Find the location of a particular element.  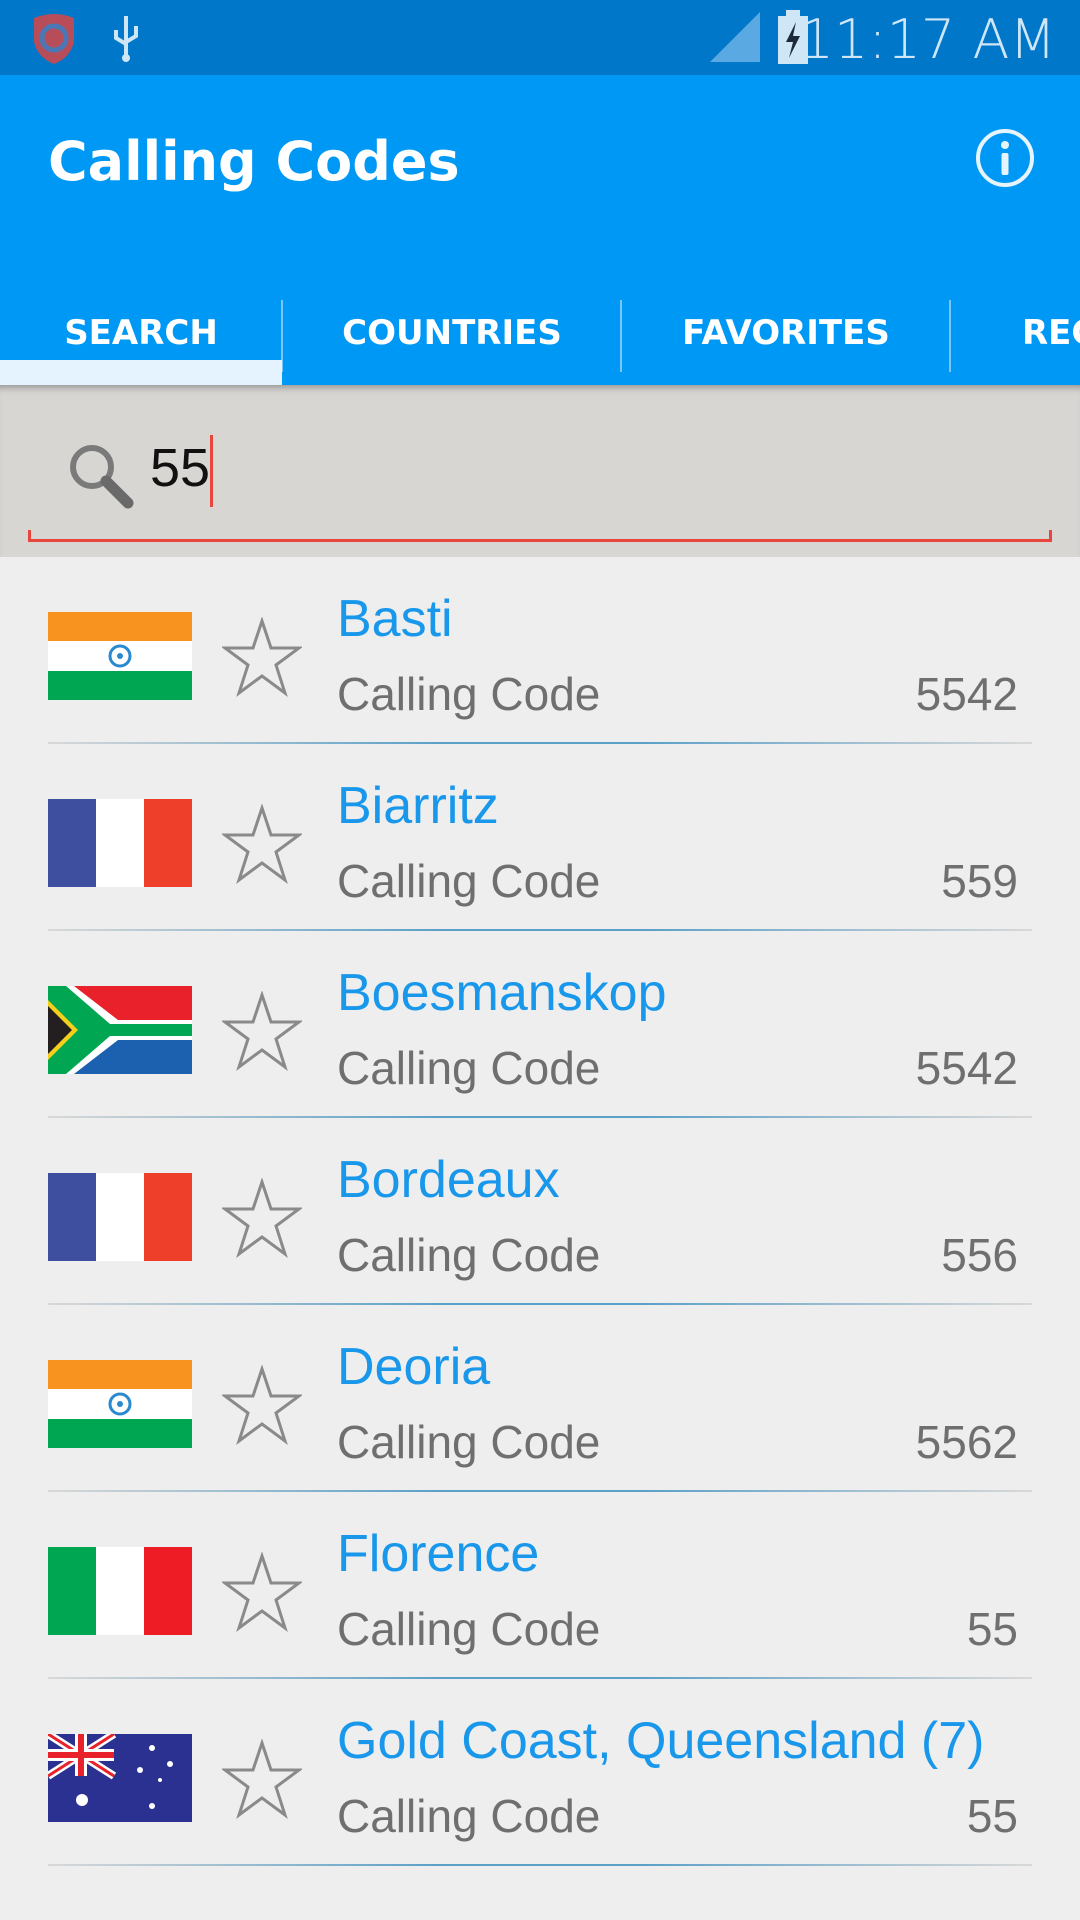

tab-label: FAVORITES is located at coordinates (786, 332).